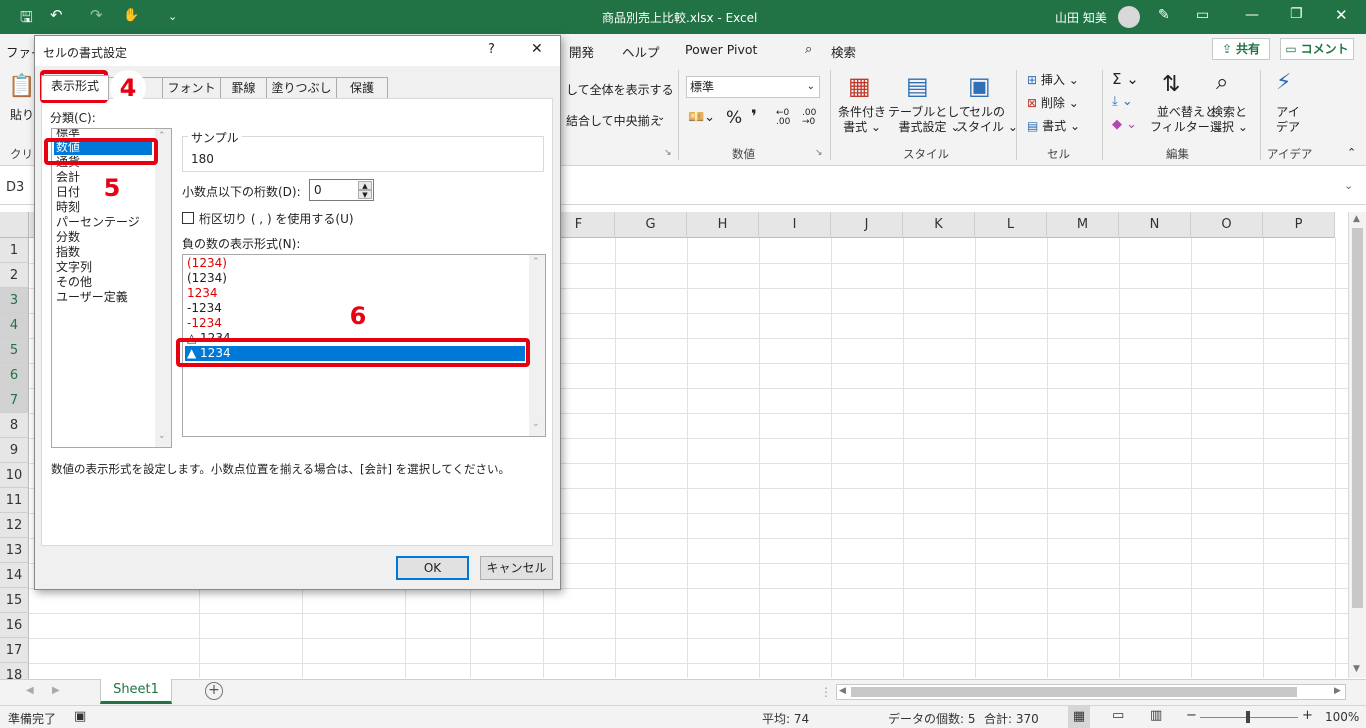 The width and height of the screenshot is (1366, 728). Describe the element at coordinates (1337, 691) in the screenshot. I see `scroll-right-icon: ▶` at that location.